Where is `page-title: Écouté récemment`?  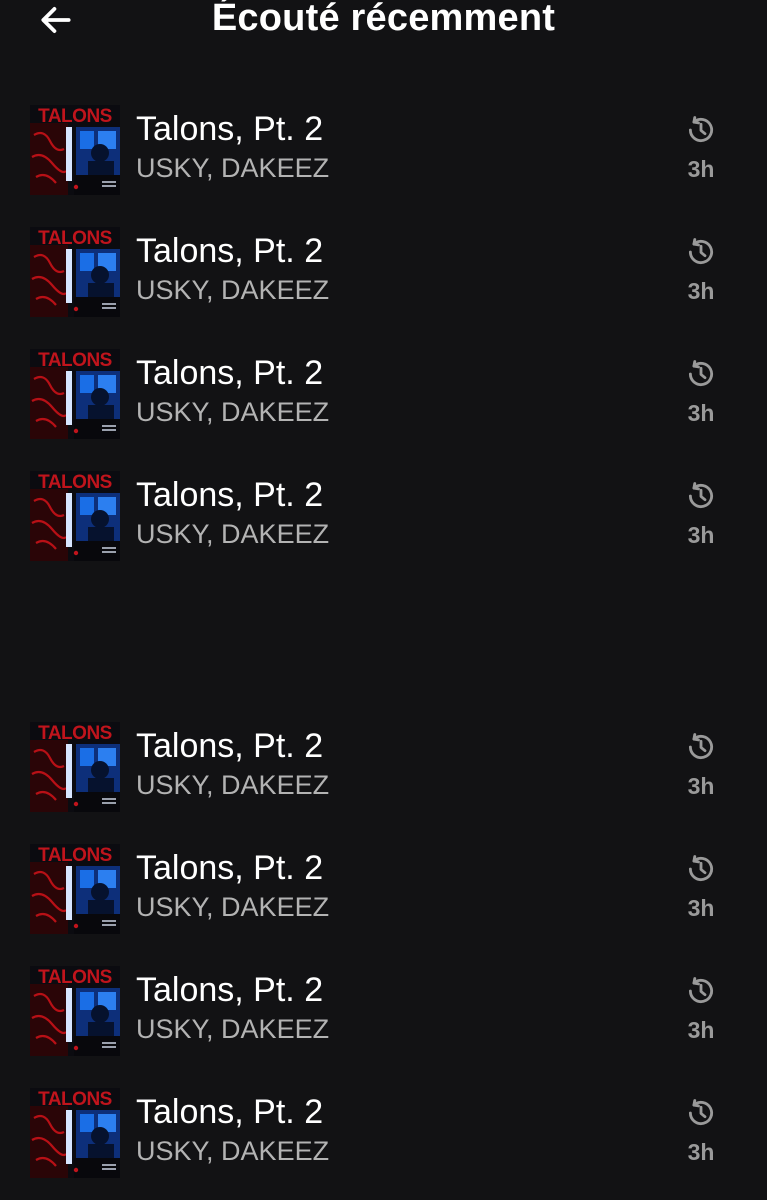 page-title: Écouté récemment is located at coordinates (383, 19).